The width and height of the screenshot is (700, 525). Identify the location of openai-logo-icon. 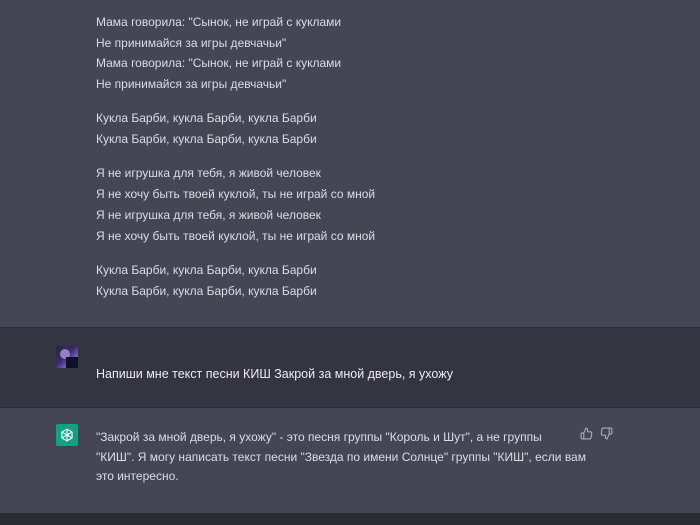
(67, 435).